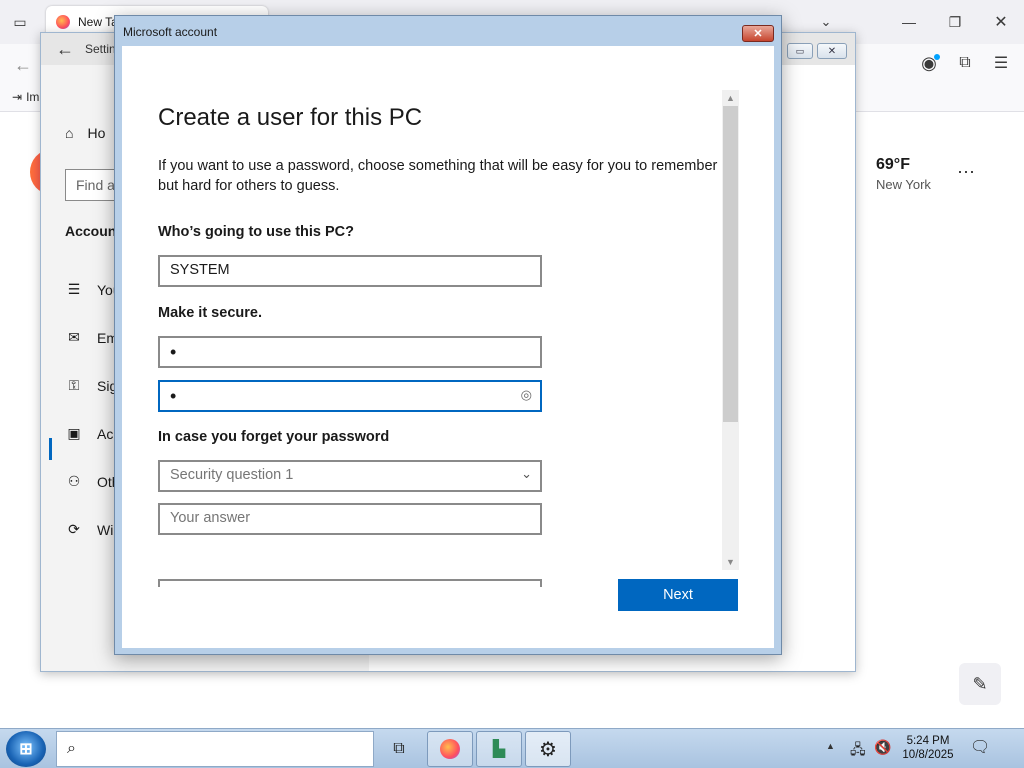 This screenshot has height=768, width=1024. I want to click on gear-icon: ⚙, so click(548, 749).